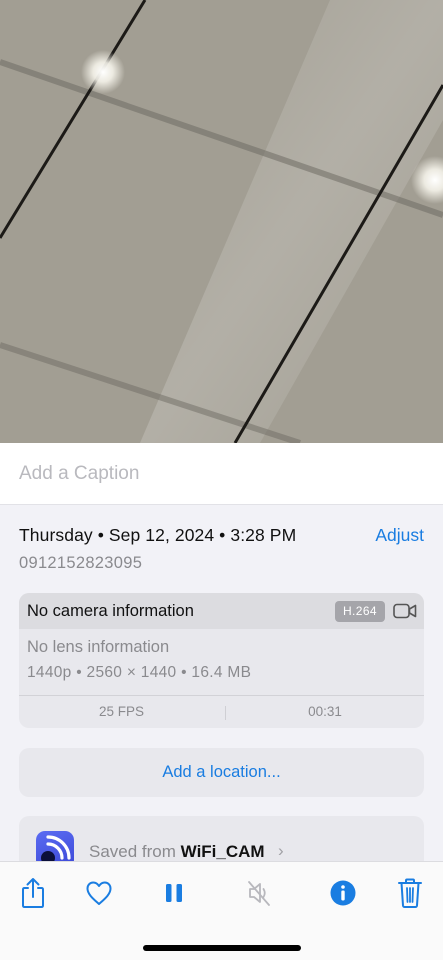 The image size is (443, 960). I want to click on pause-icon, so click(174, 895).